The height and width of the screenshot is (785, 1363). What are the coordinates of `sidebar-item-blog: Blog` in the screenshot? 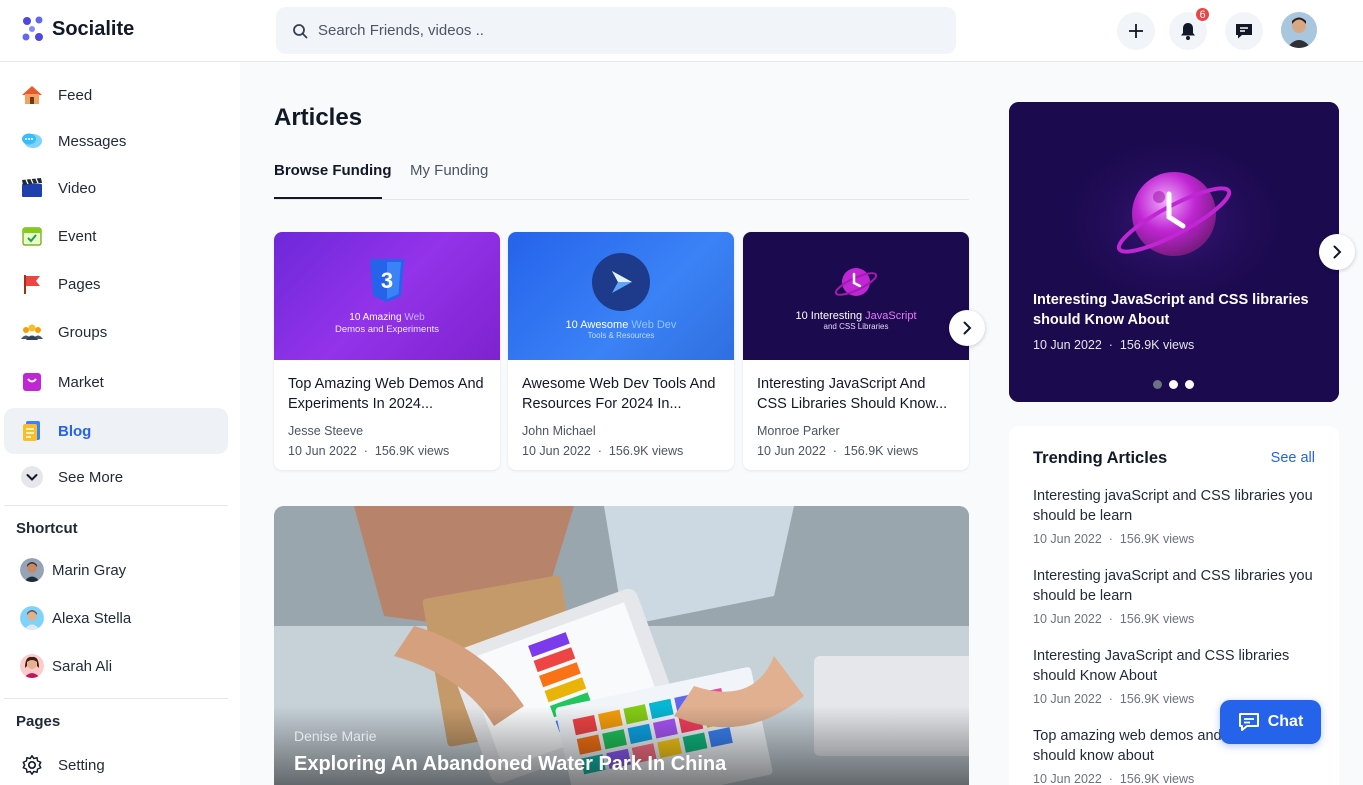 It's located at (116, 431).